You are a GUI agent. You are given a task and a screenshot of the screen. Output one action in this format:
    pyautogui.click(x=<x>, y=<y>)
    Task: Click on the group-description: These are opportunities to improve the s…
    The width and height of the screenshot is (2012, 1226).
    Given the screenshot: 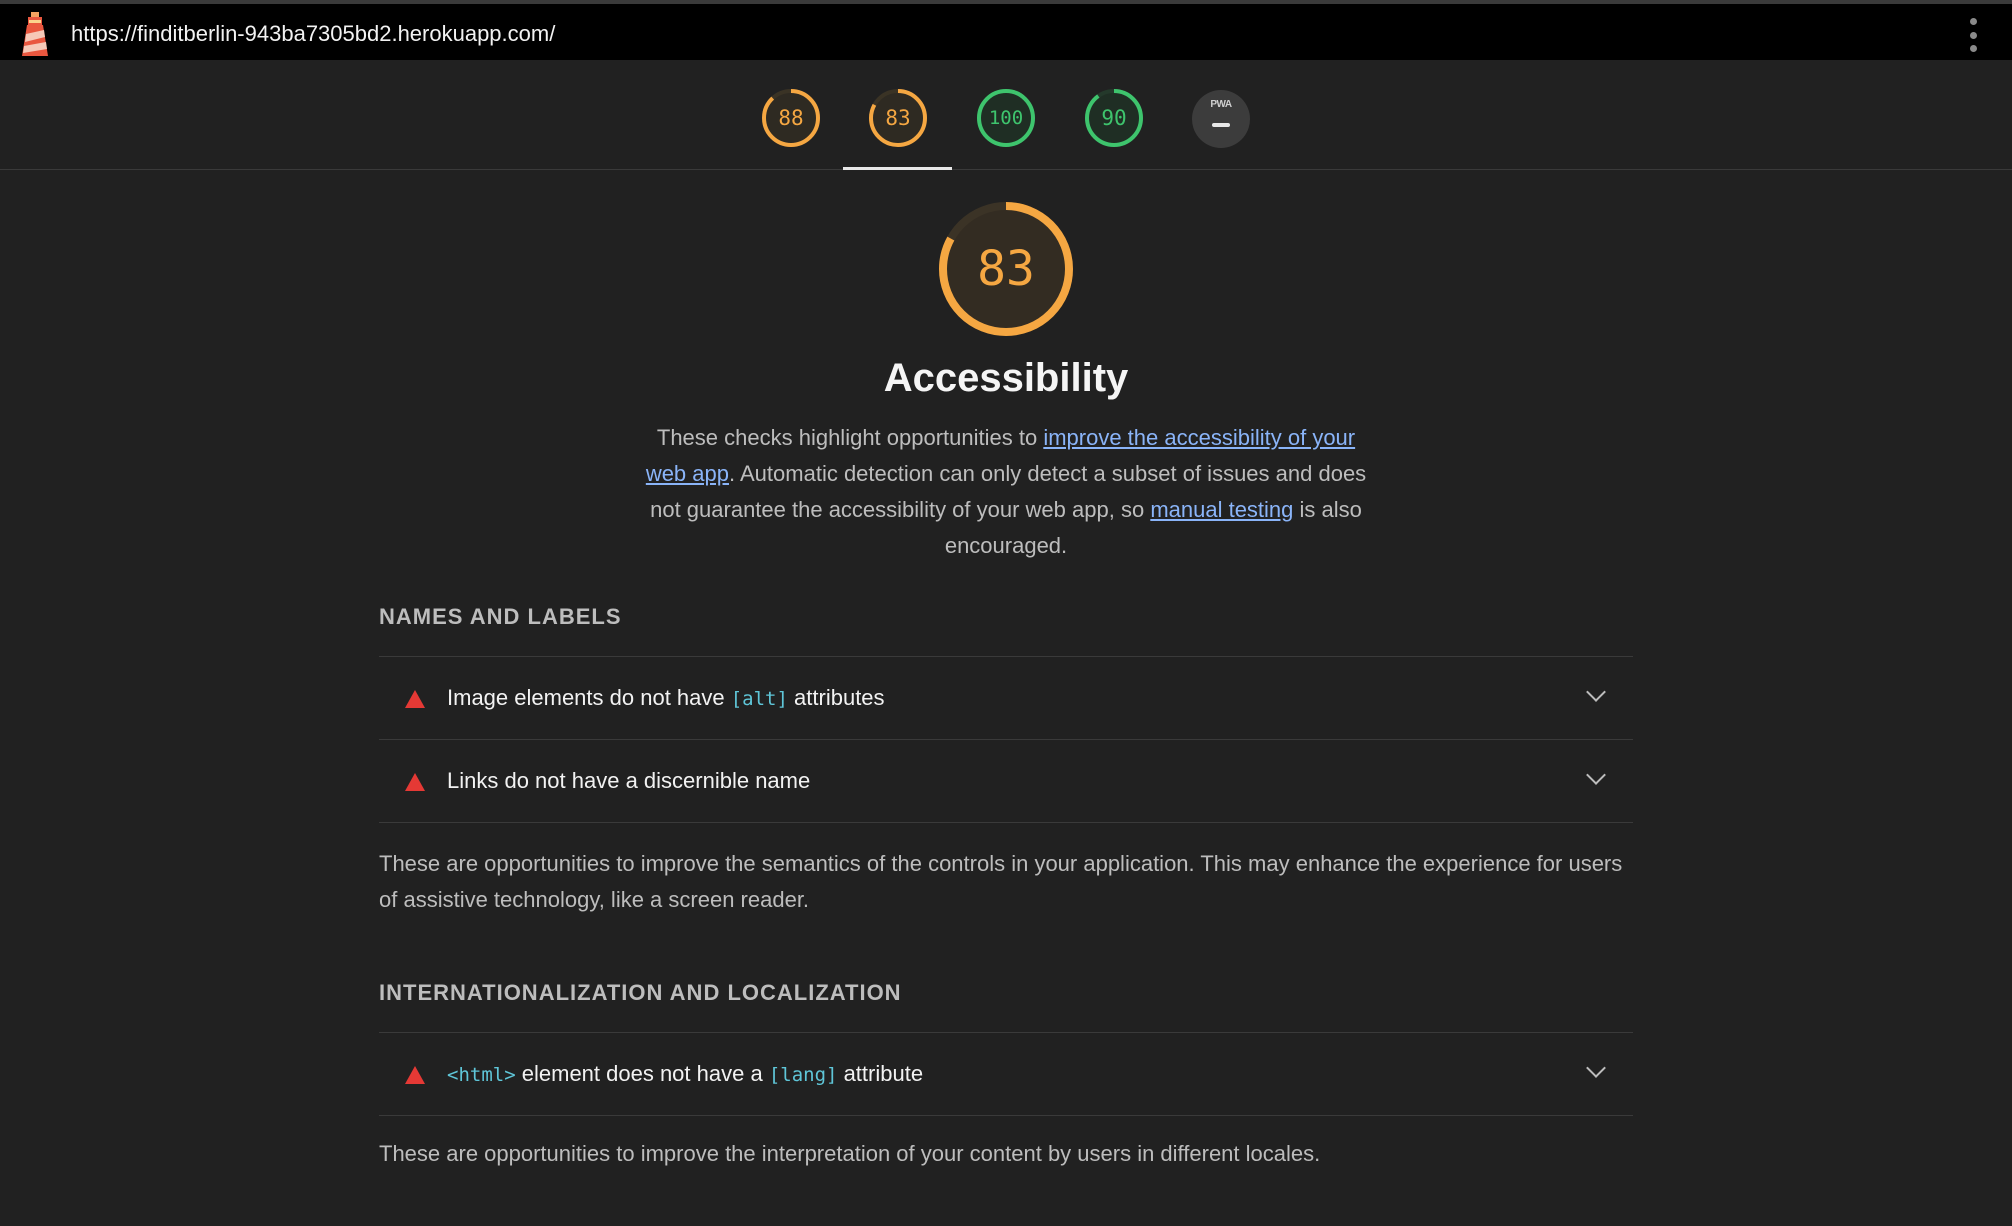 What is the action you would take?
    pyautogui.click(x=1001, y=881)
    